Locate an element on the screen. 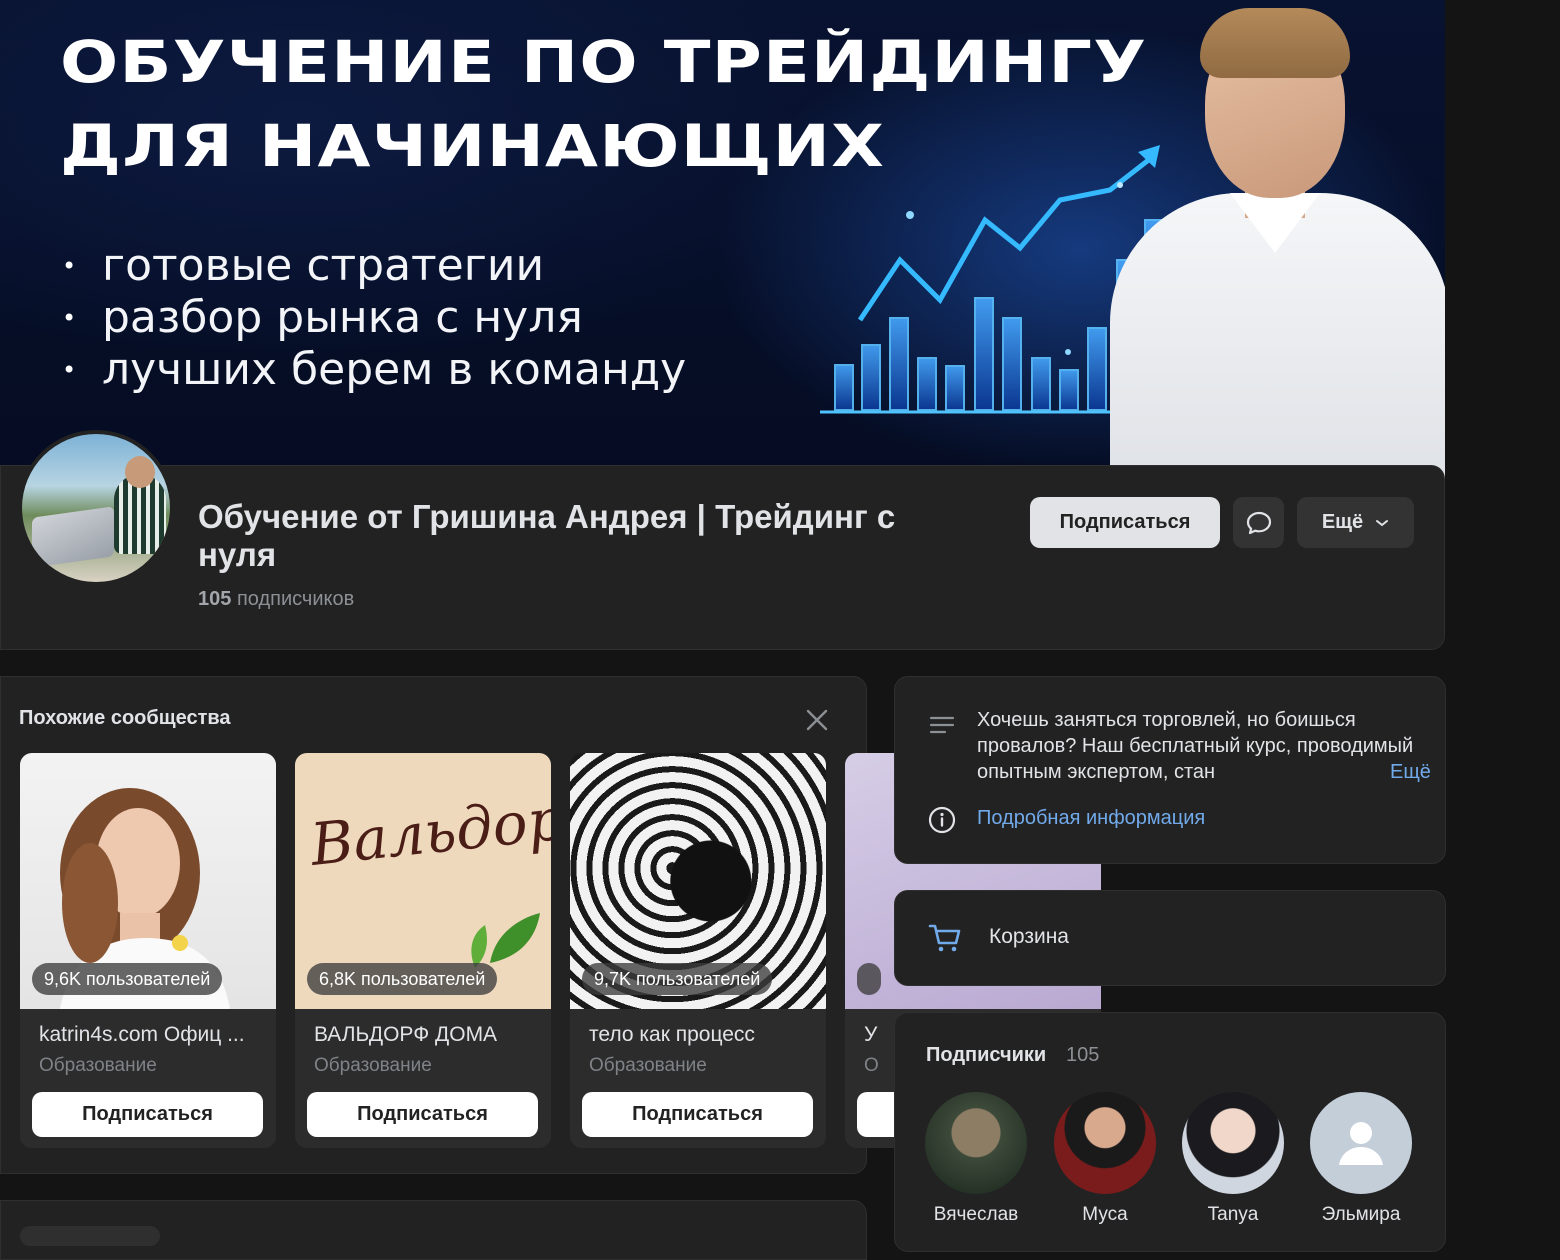 This screenshot has height=1260, width=1560. cart-label: Корзина is located at coordinates (1029, 937).